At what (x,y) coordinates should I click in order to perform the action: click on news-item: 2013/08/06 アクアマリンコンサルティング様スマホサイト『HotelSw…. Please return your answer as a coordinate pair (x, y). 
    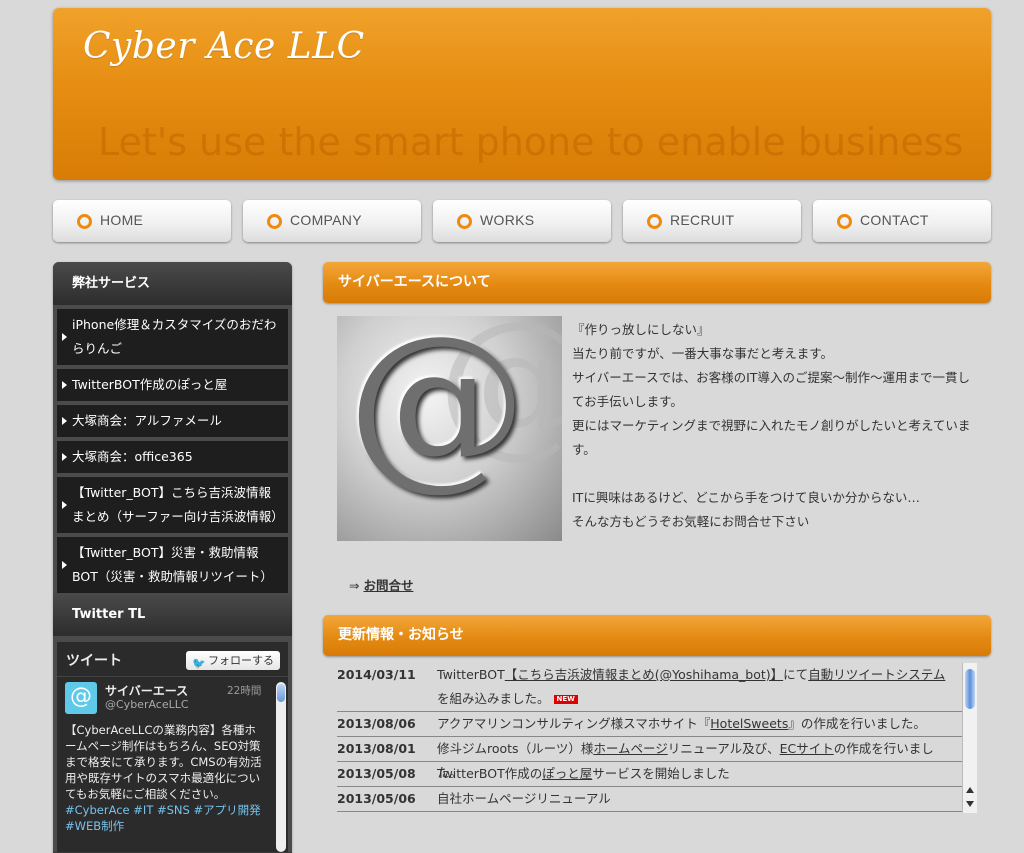
    Looking at the image, I should click on (657, 724).